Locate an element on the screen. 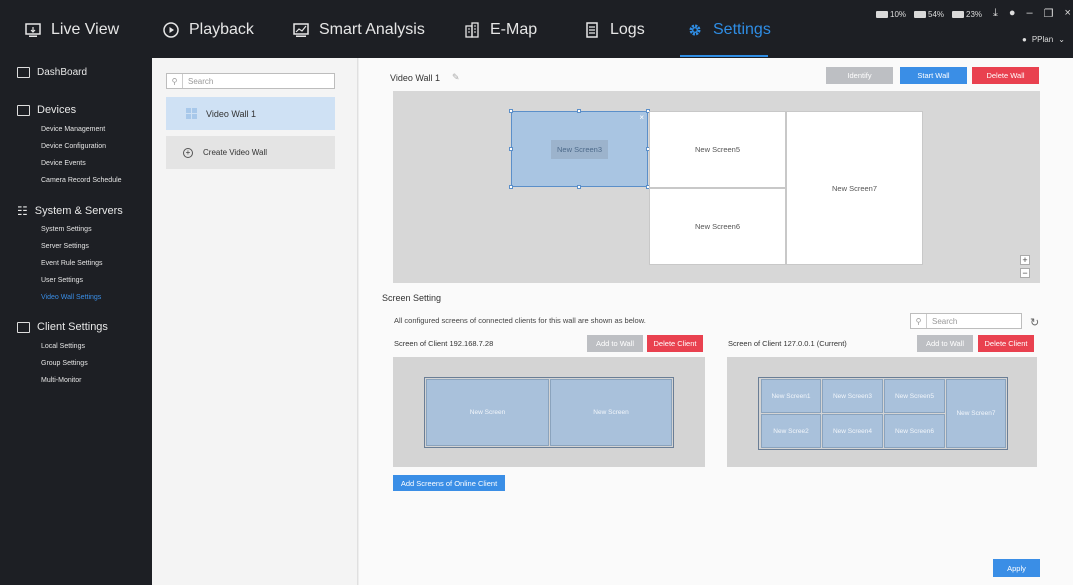 This screenshot has width=1073, height=585. plus-circle-icon: + is located at coordinates (188, 152).